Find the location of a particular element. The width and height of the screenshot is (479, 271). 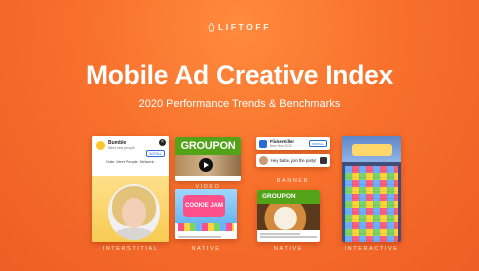

avatar is located at coordinates (263, 160).